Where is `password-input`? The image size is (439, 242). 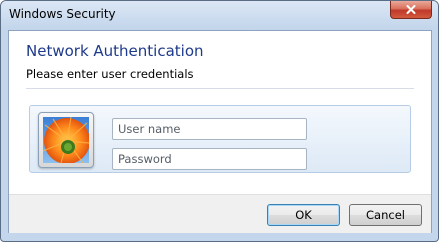 password-input is located at coordinates (209, 159).